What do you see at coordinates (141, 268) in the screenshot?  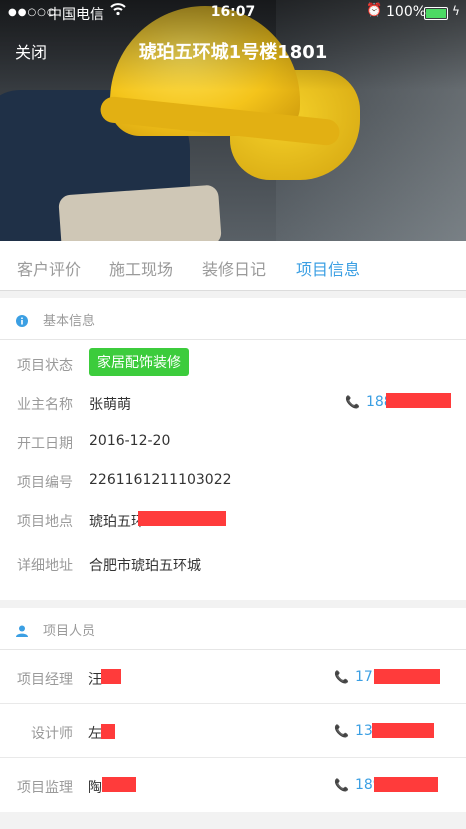 I see `tab-construction-site: 施工现场` at bounding box center [141, 268].